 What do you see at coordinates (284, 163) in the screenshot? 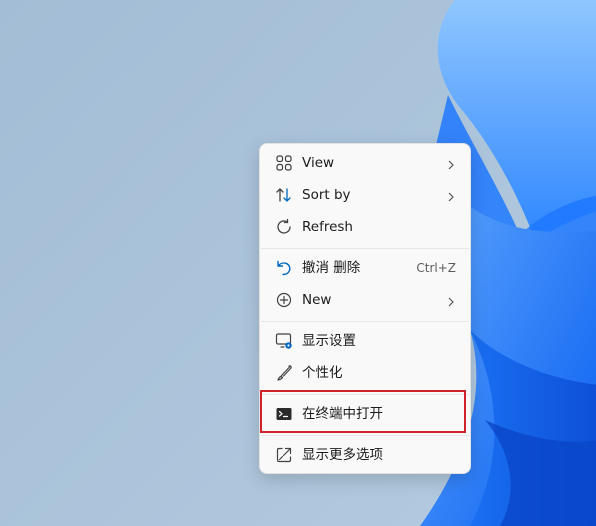
I see `view-grid-icon` at bounding box center [284, 163].